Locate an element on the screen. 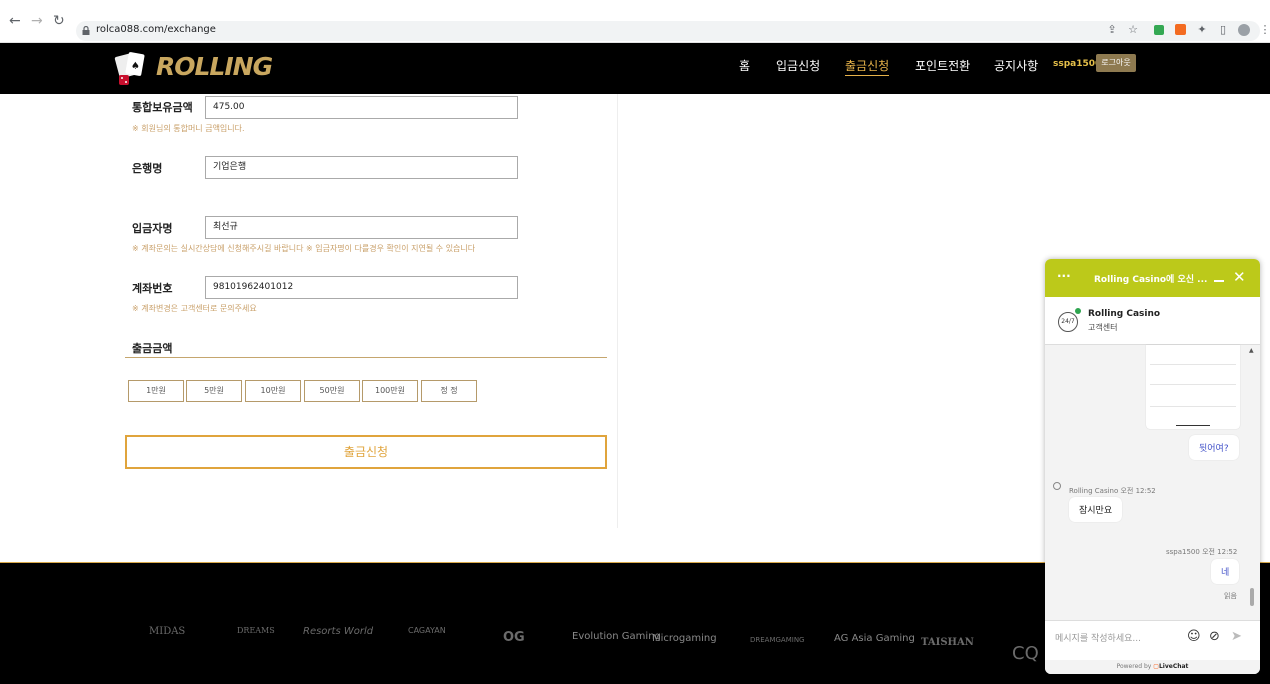  browser-toolbar: ← → ↻ rolca088.com/exchange ⇪ ☆ ✦ ▯ ⋮ is located at coordinates (635, 21).